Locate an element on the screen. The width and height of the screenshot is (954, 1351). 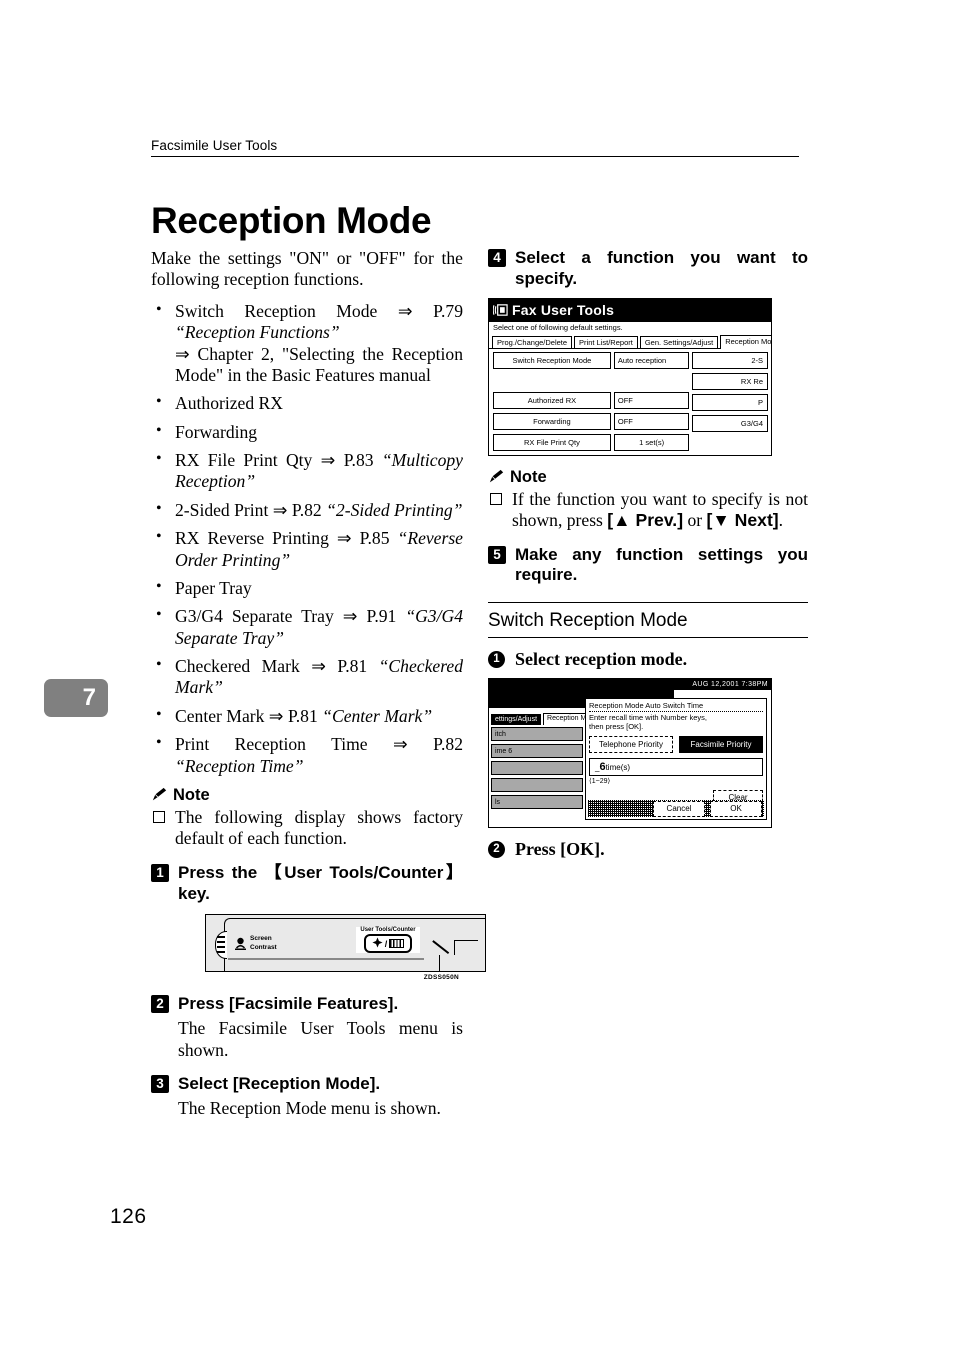
list-item-italic: “Center Mark” is located at coordinates (377, 715).